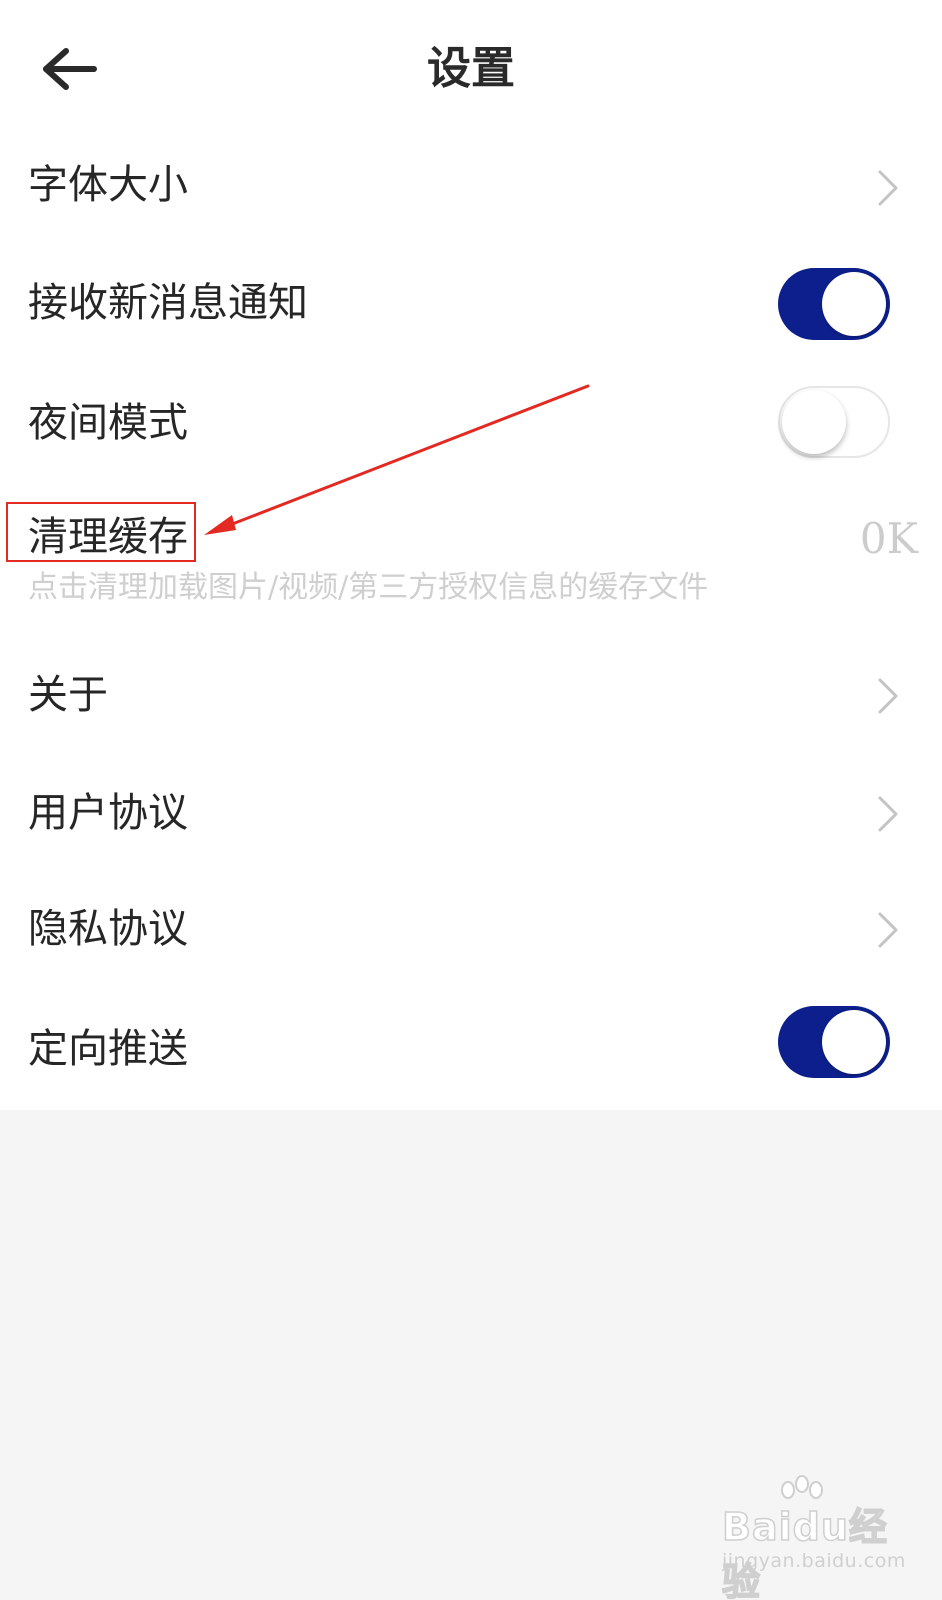 Image resolution: width=942 pixels, height=1600 pixels. Describe the element at coordinates (108, 423) in the screenshot. I see `setting-night-mode-label: 夜间模式` at that location.